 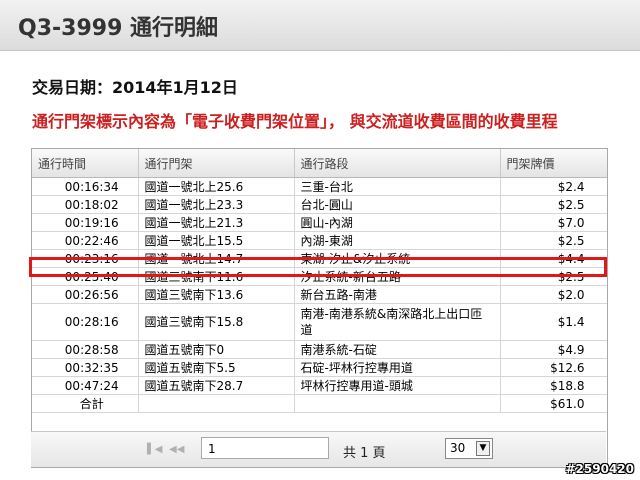 I want to click on cell-price: $2.0, so click(x=553, y=294).